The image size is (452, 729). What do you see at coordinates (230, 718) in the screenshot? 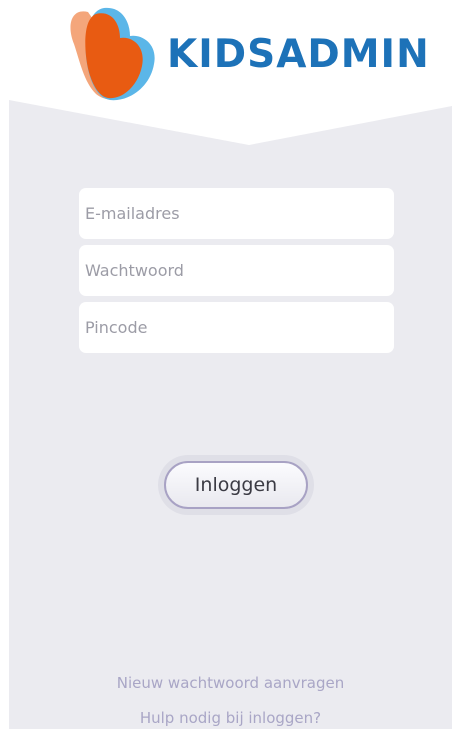
I see `login-help-link: Hulp nodig bij inloggen?` at bounding box center [230, 718].